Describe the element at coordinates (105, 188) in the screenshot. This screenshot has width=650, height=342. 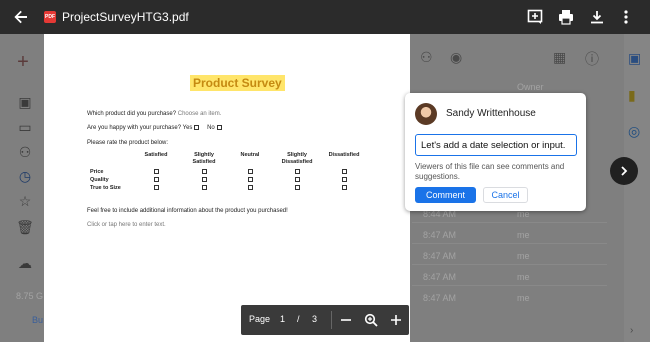
I see `grid-row-true-to-size: True to Size` at that location.